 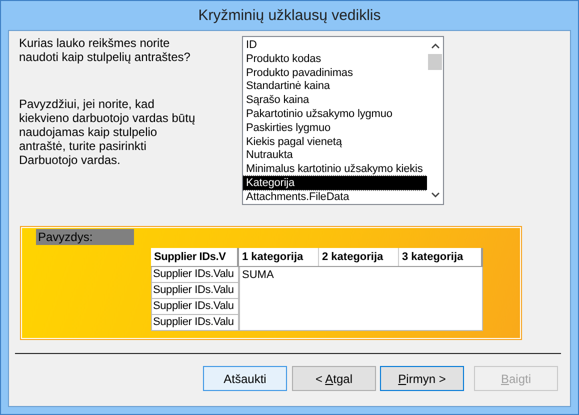 I want to click on scroll-down-icon, so click(x=435, y=195).